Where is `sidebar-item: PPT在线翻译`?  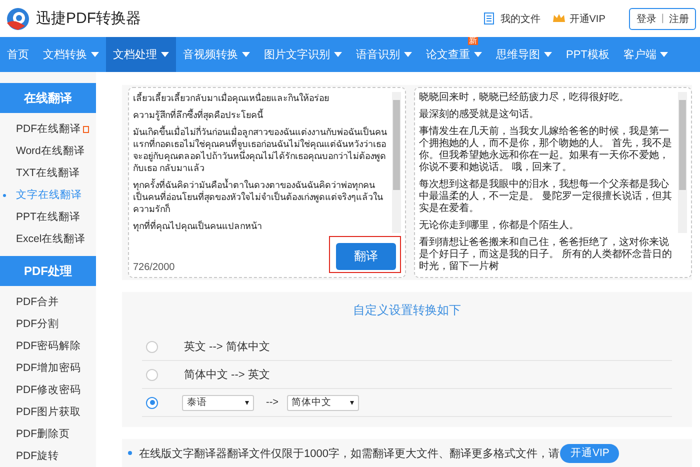 sidebar-item: PPT在线翻译 is located at coordinates (48, 217).